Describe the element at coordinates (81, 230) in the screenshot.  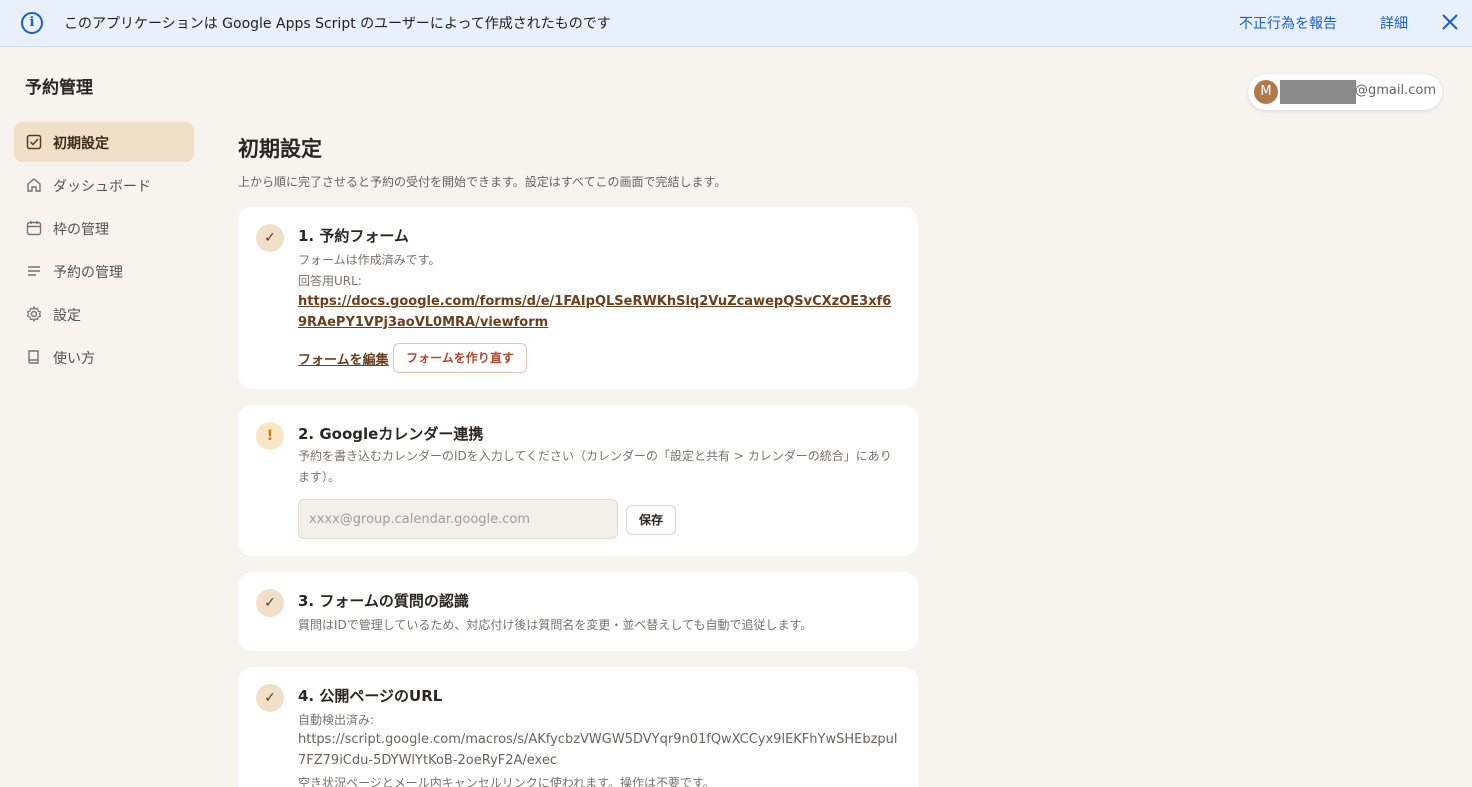
I see `sidebar-item-label: 枠の管理` at that location.